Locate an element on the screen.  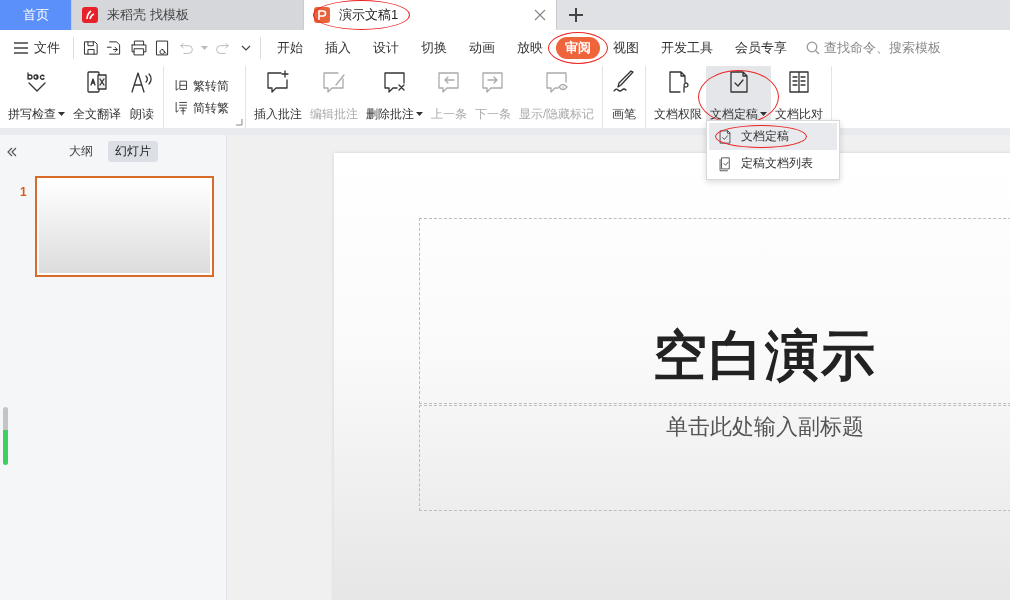
next-comment-icon is located at coordinates (493, 82).